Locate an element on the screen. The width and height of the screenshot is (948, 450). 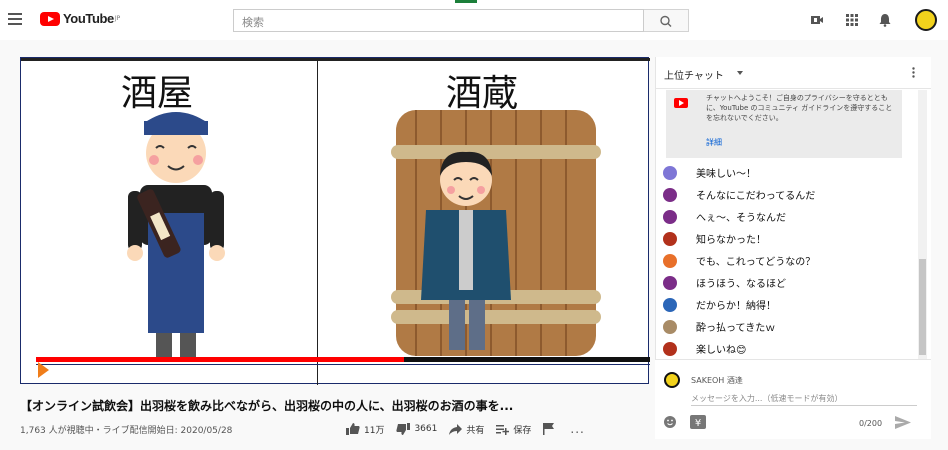
details-link: 詳細 is located at coordinates (714, 142).